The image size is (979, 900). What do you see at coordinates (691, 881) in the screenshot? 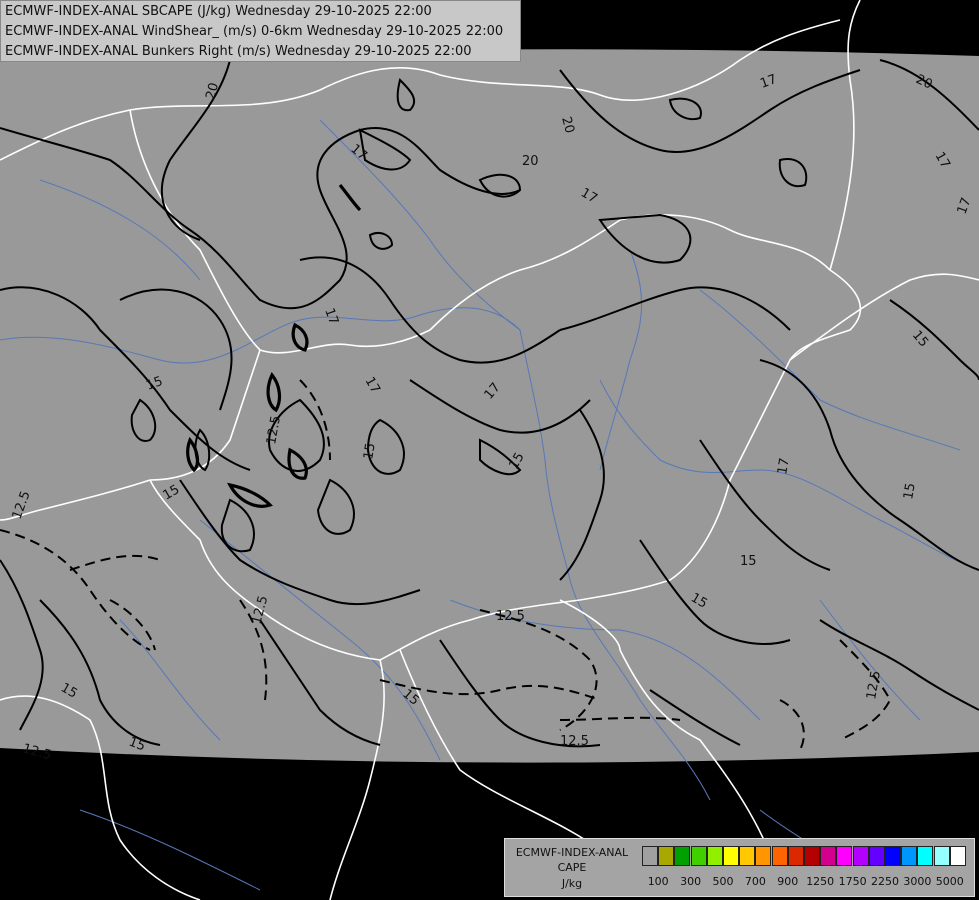
I see `legend-tick-label: 300` at bounding box center [691, 881].